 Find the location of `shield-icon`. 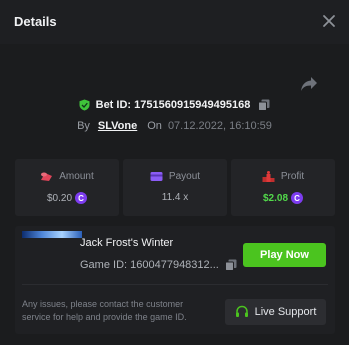

shield-icon is located at coordinates (84, 105).